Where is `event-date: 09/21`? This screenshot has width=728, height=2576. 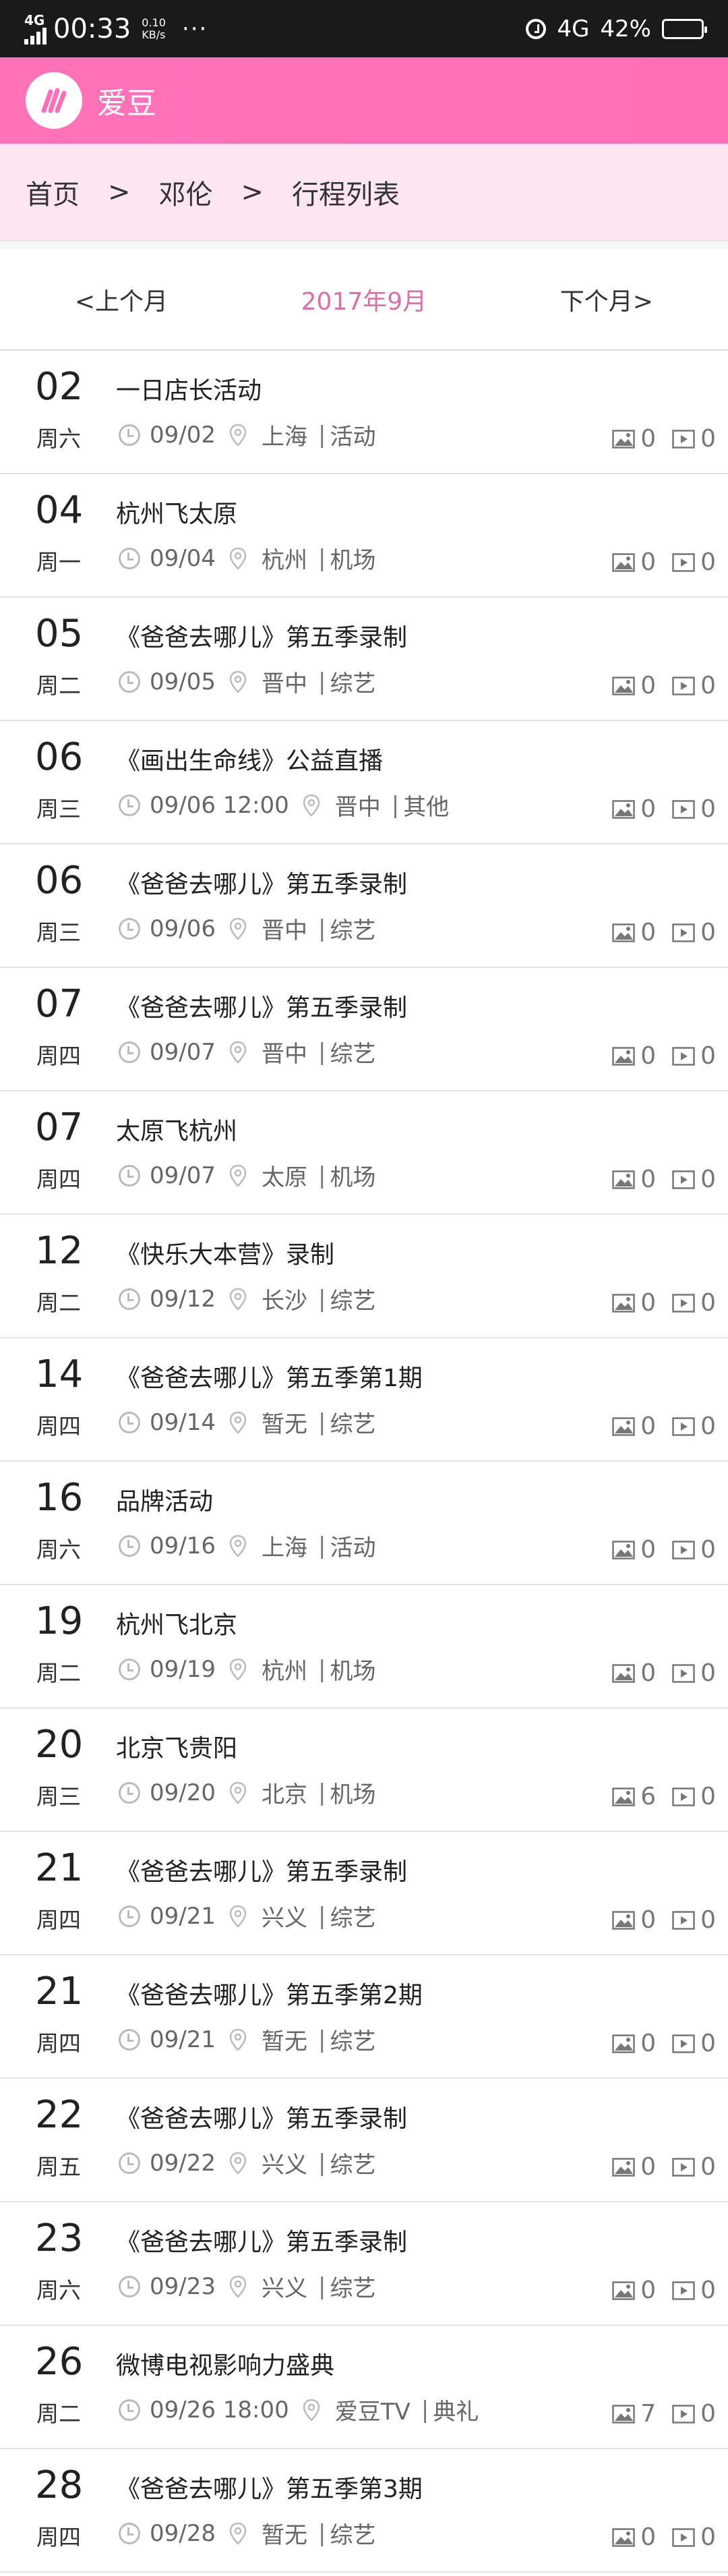 event-date: 09/21 is located at coordinates (183, 2039).